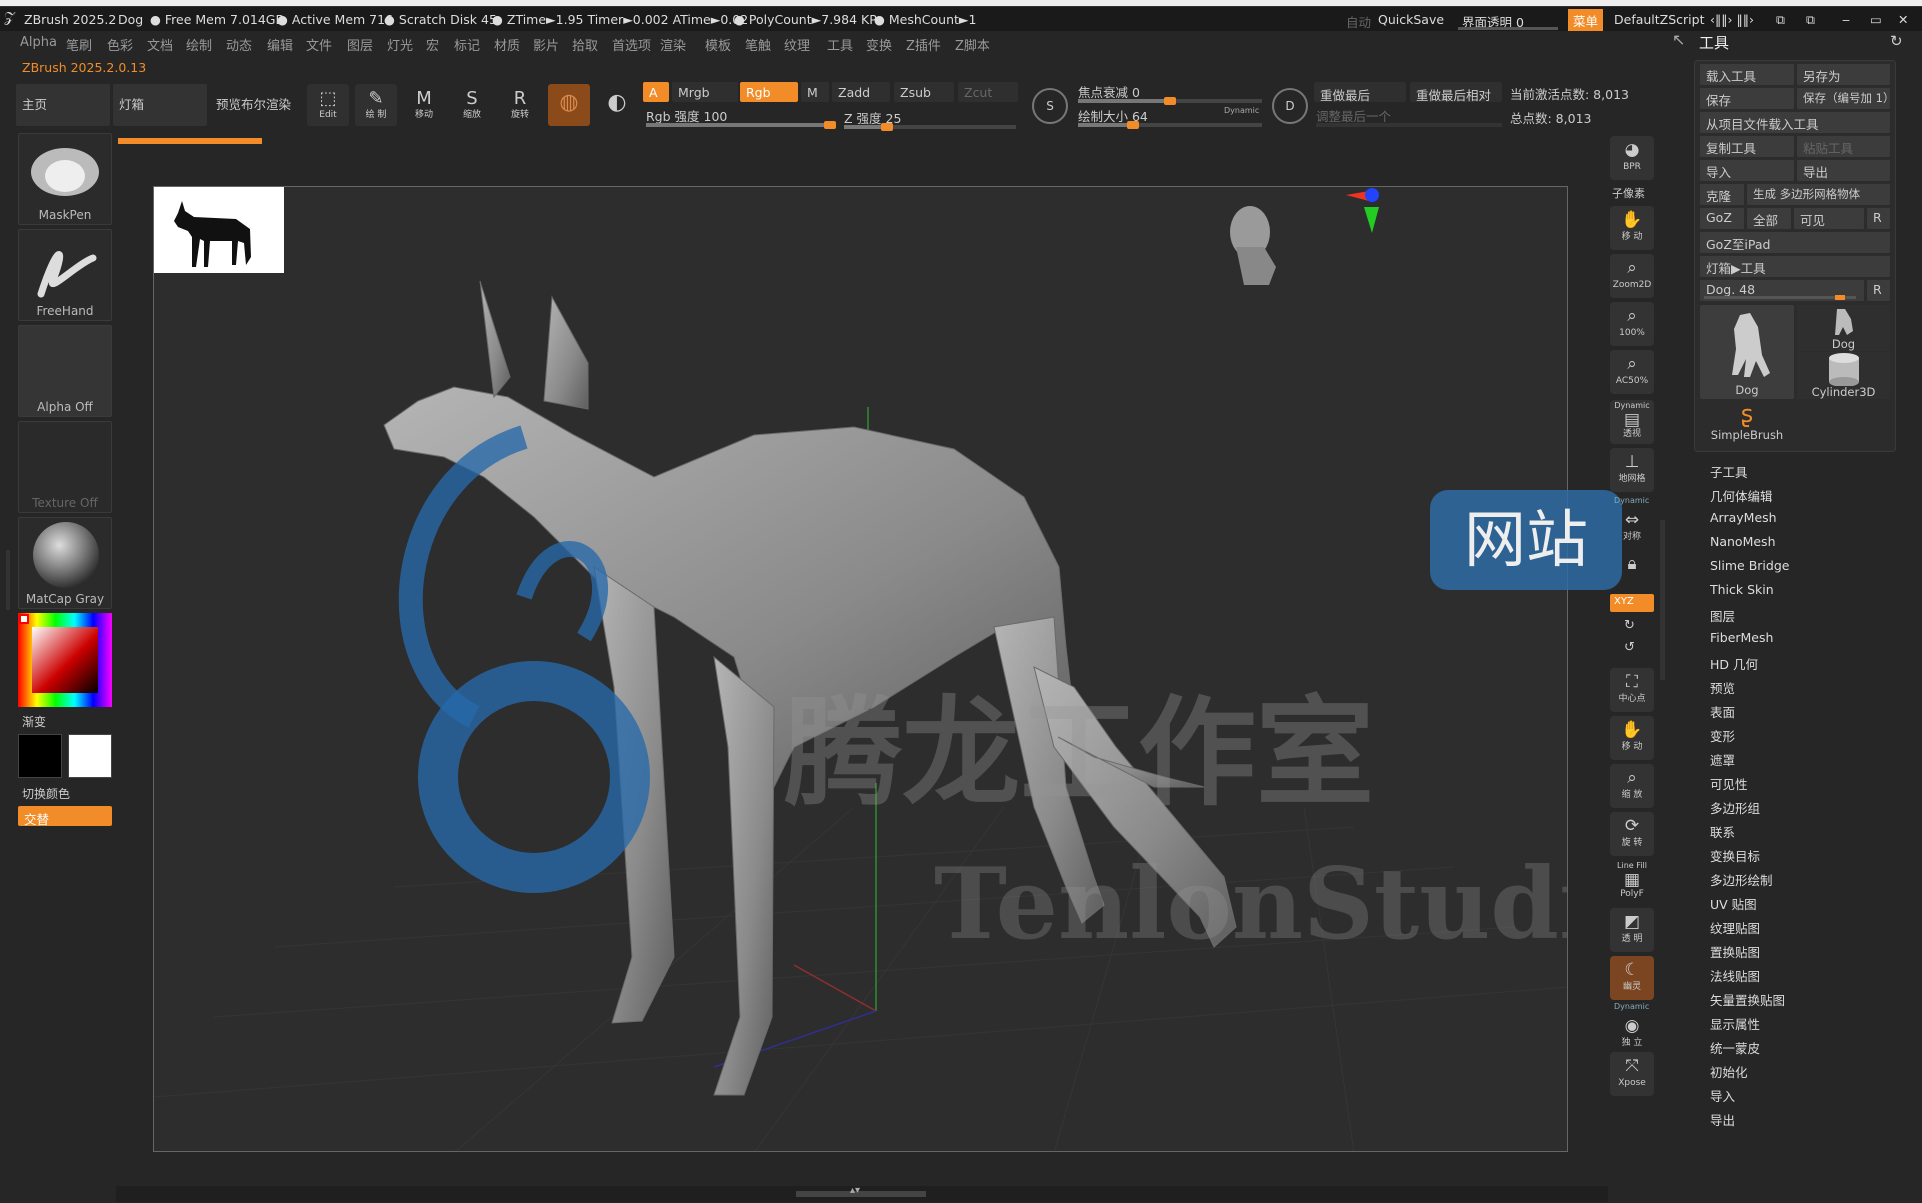  Describe the element at coordinates (1722, 711) in the screenshot. I see `subpalette-item: 表面` at that location.